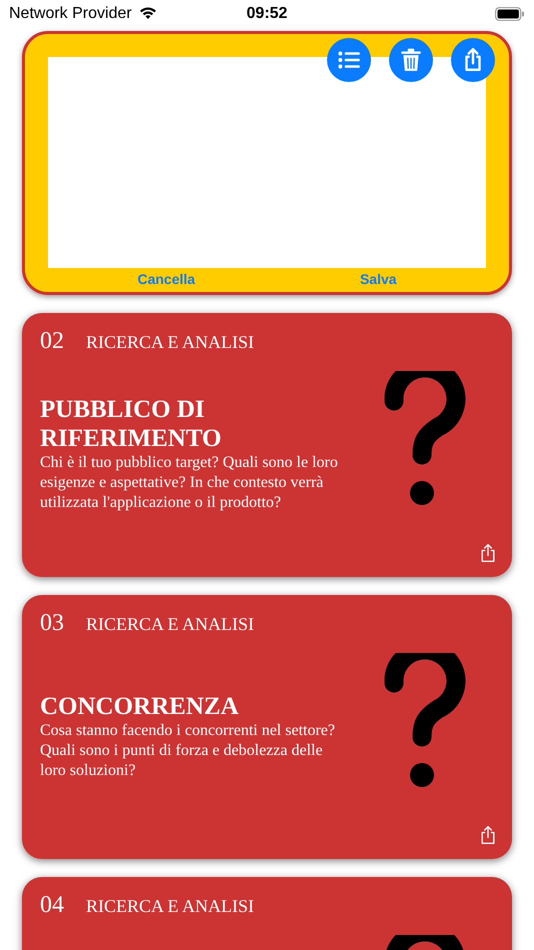  I want to click on question-card: 04 RICERCA E ANALISI, so click(267, 913).